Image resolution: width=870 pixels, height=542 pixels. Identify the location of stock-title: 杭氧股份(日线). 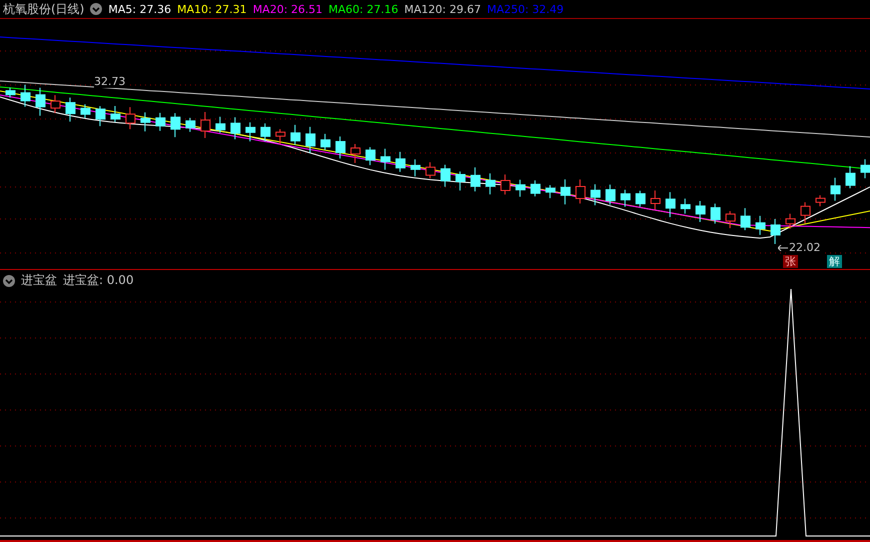
(43, 9).